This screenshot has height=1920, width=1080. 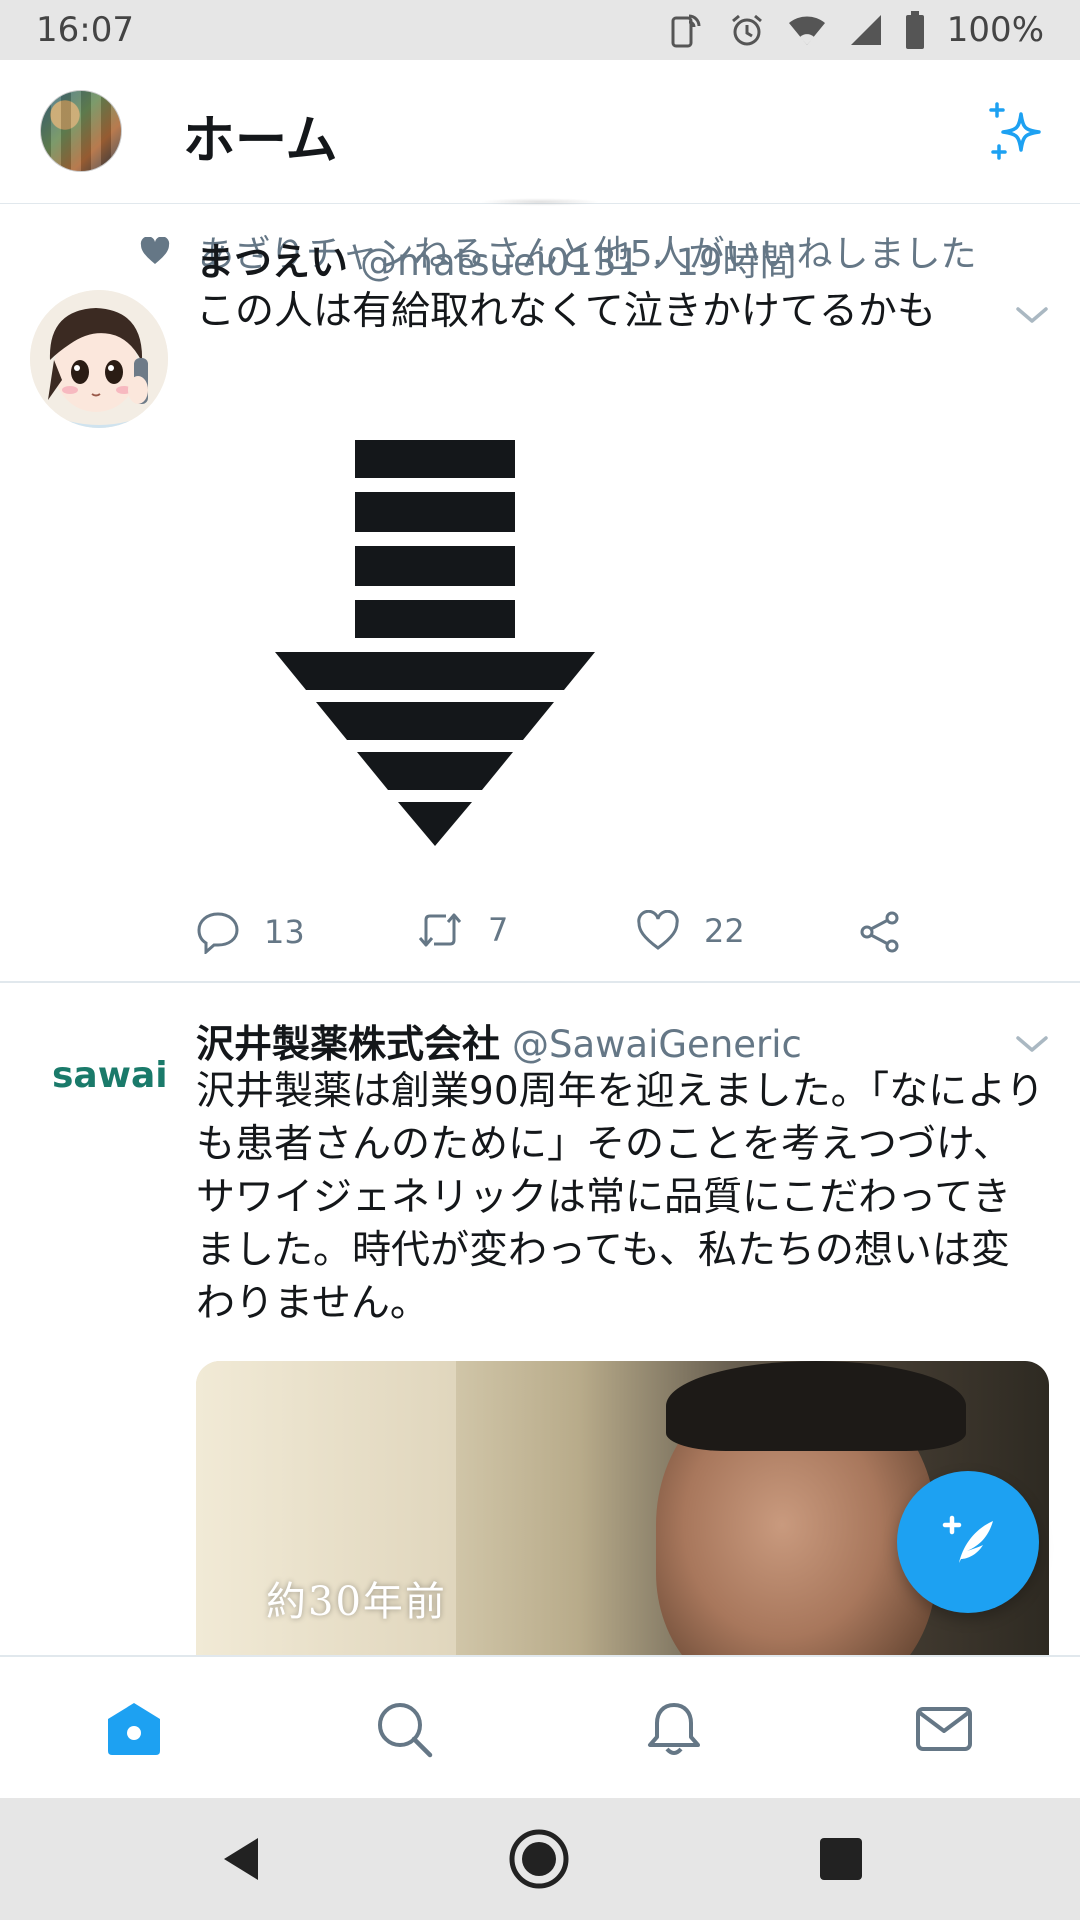 I want to click on search-icon, so click(x=404, y=1729).